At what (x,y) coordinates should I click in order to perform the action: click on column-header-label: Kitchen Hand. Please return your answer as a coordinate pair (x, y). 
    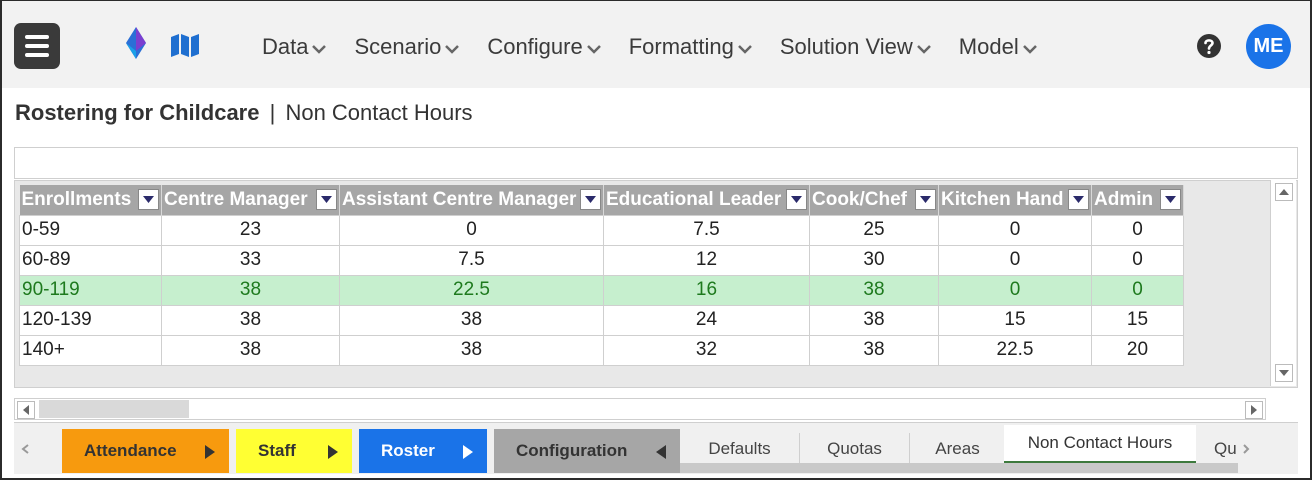
    Looking at the image, I should click on (1002, 199).